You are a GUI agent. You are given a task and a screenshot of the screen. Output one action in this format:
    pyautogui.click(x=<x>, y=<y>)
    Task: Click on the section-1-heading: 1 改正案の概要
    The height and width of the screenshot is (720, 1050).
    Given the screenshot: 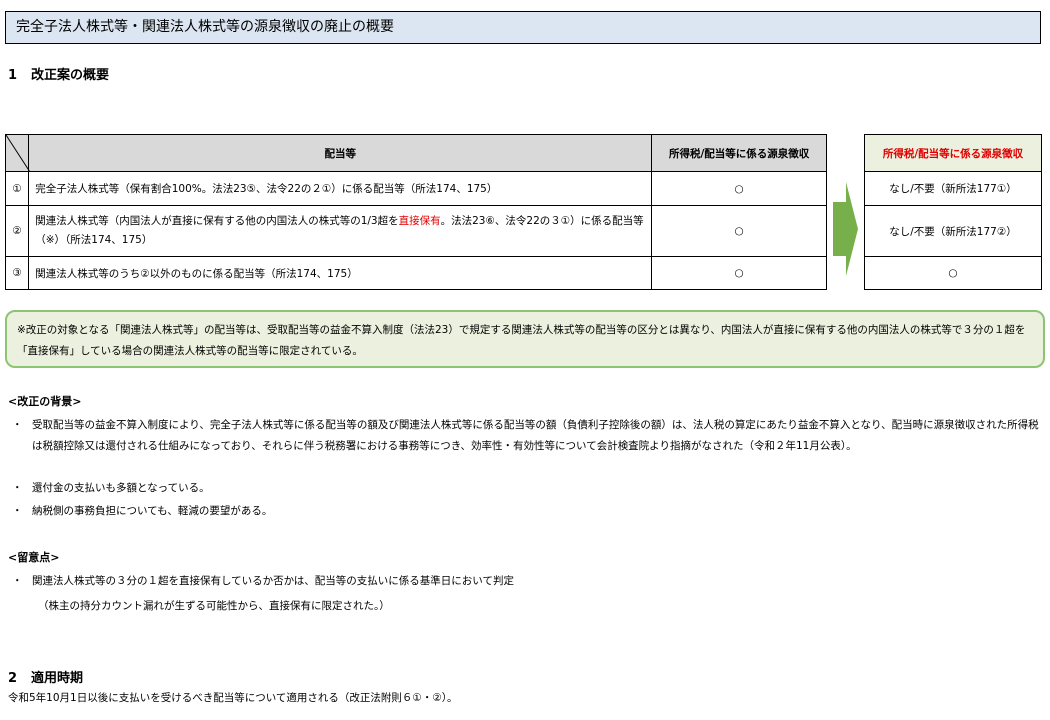 What is the action you would take?
    pyautogui.click(x=58, y=73)
    